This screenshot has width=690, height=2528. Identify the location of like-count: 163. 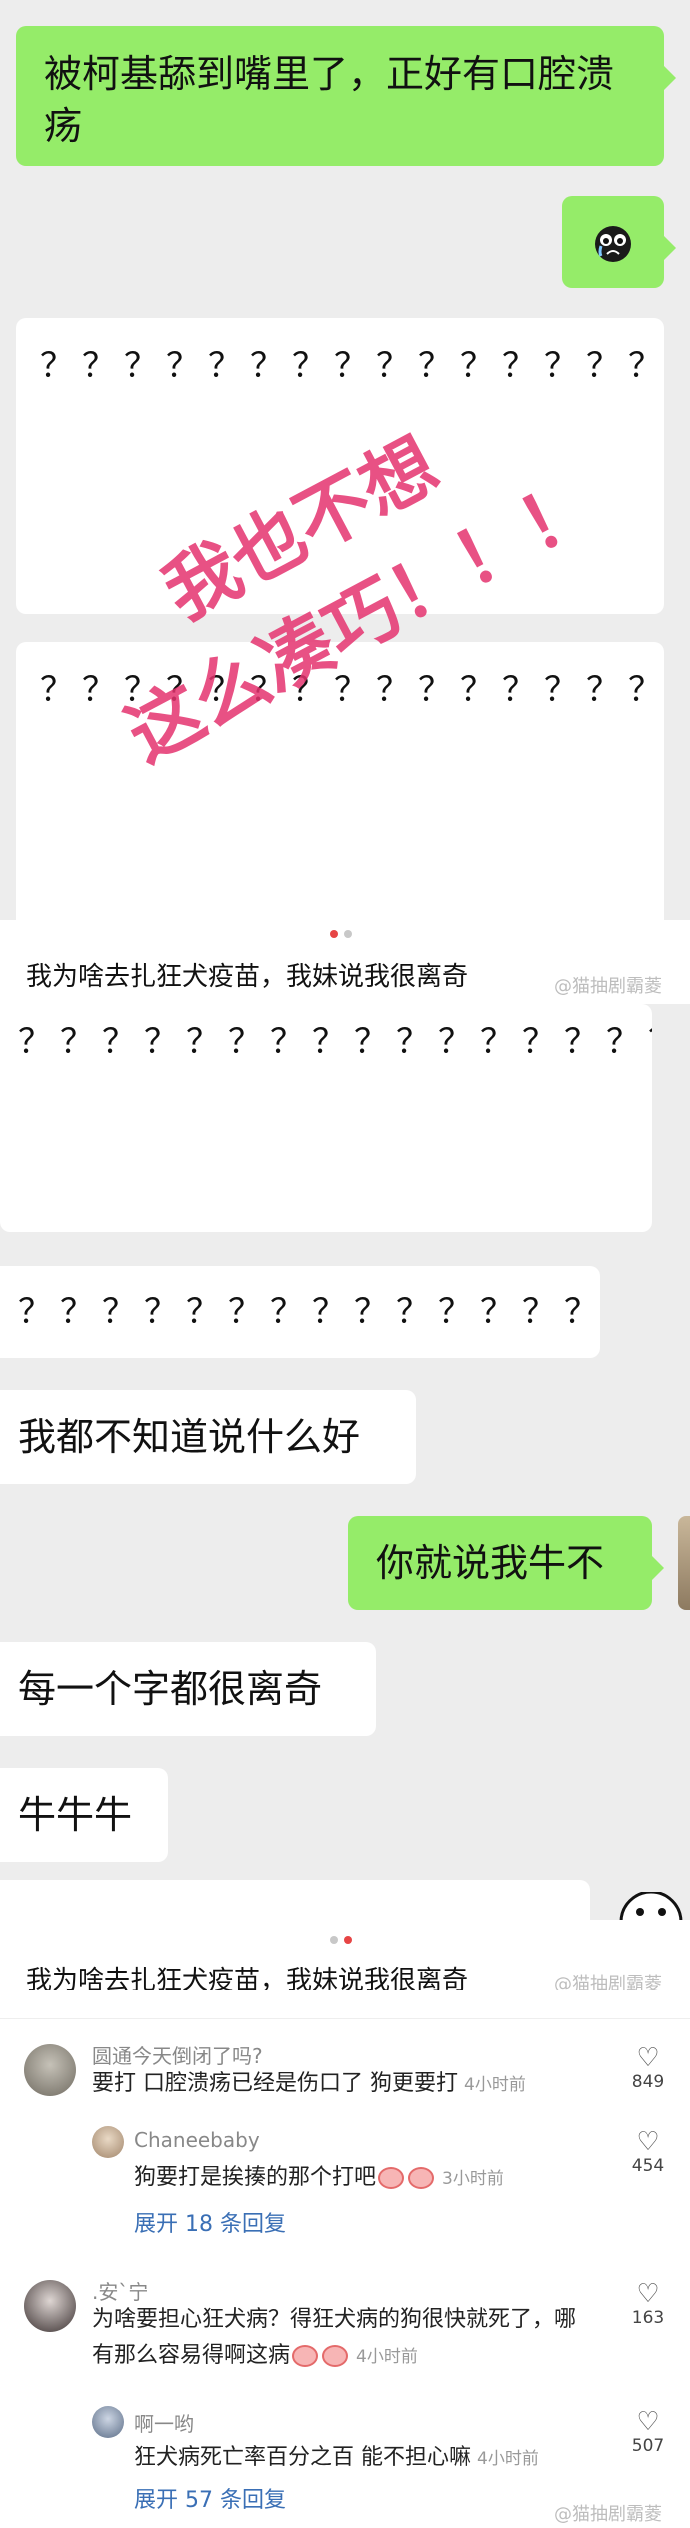
(648, 2318).